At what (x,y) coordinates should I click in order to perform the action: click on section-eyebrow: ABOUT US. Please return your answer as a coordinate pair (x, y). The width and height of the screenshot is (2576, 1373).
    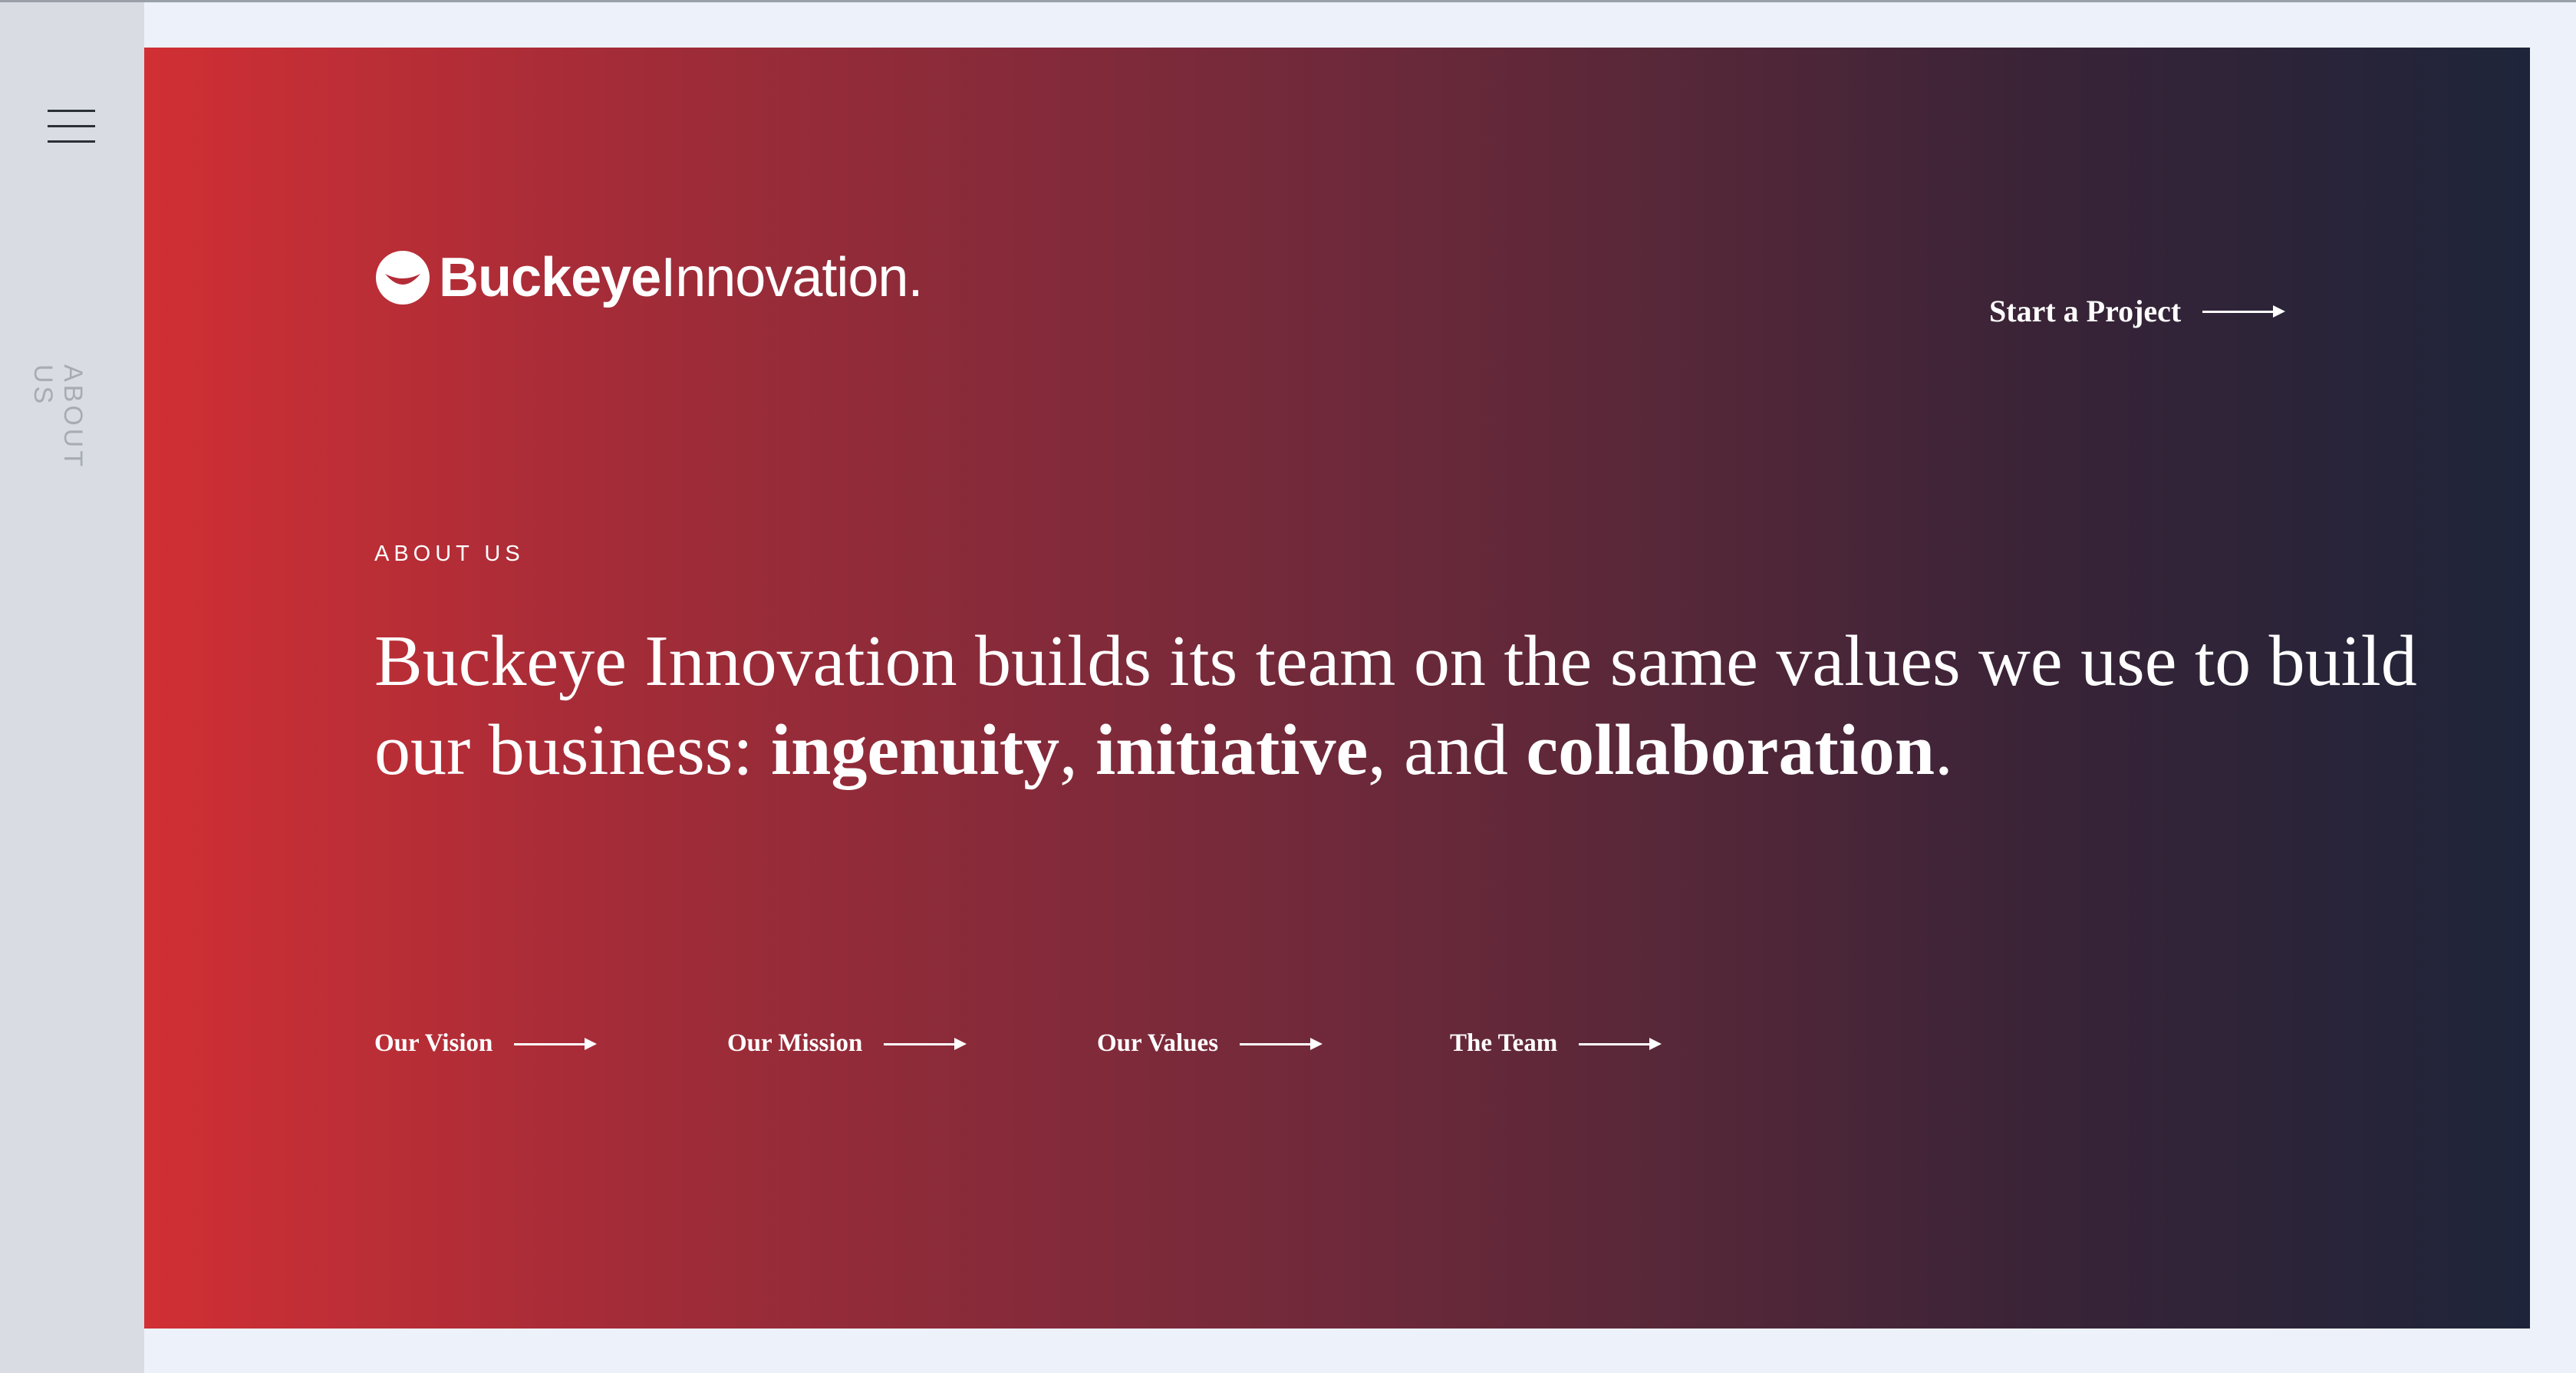
    Looking at the image, I should click on (449, 554).